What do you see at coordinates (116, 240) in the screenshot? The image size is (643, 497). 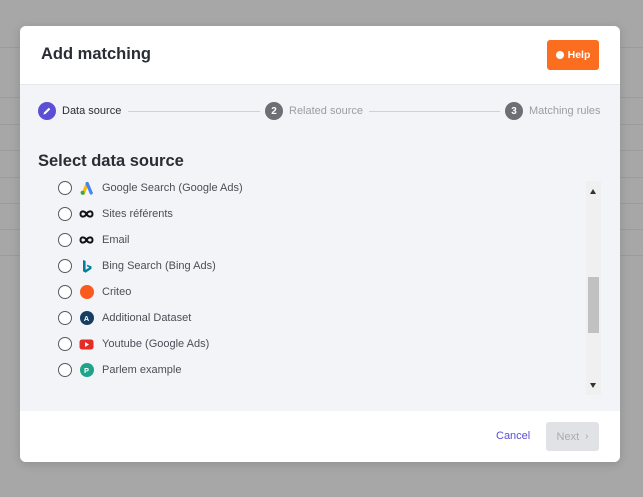 I see `source-label: Email` at bounding box center [116, 240].